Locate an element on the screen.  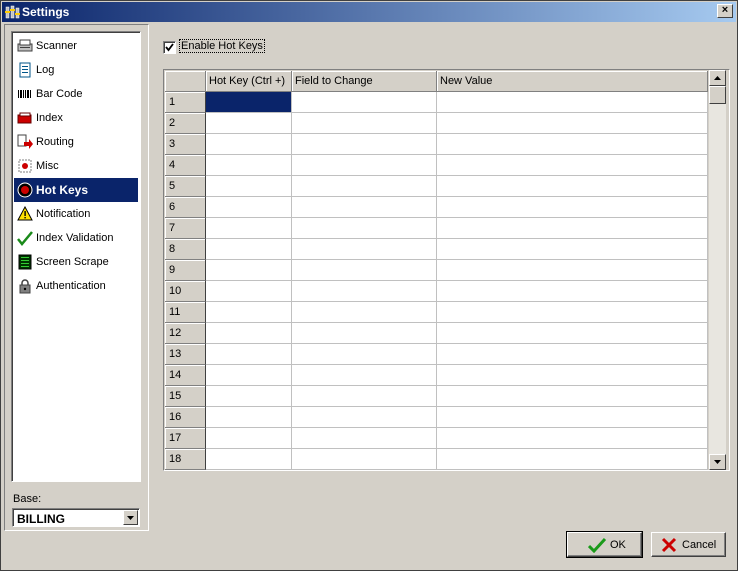
sidebar-item-bar-code: Bar Code is located at coordinates (76, 94).